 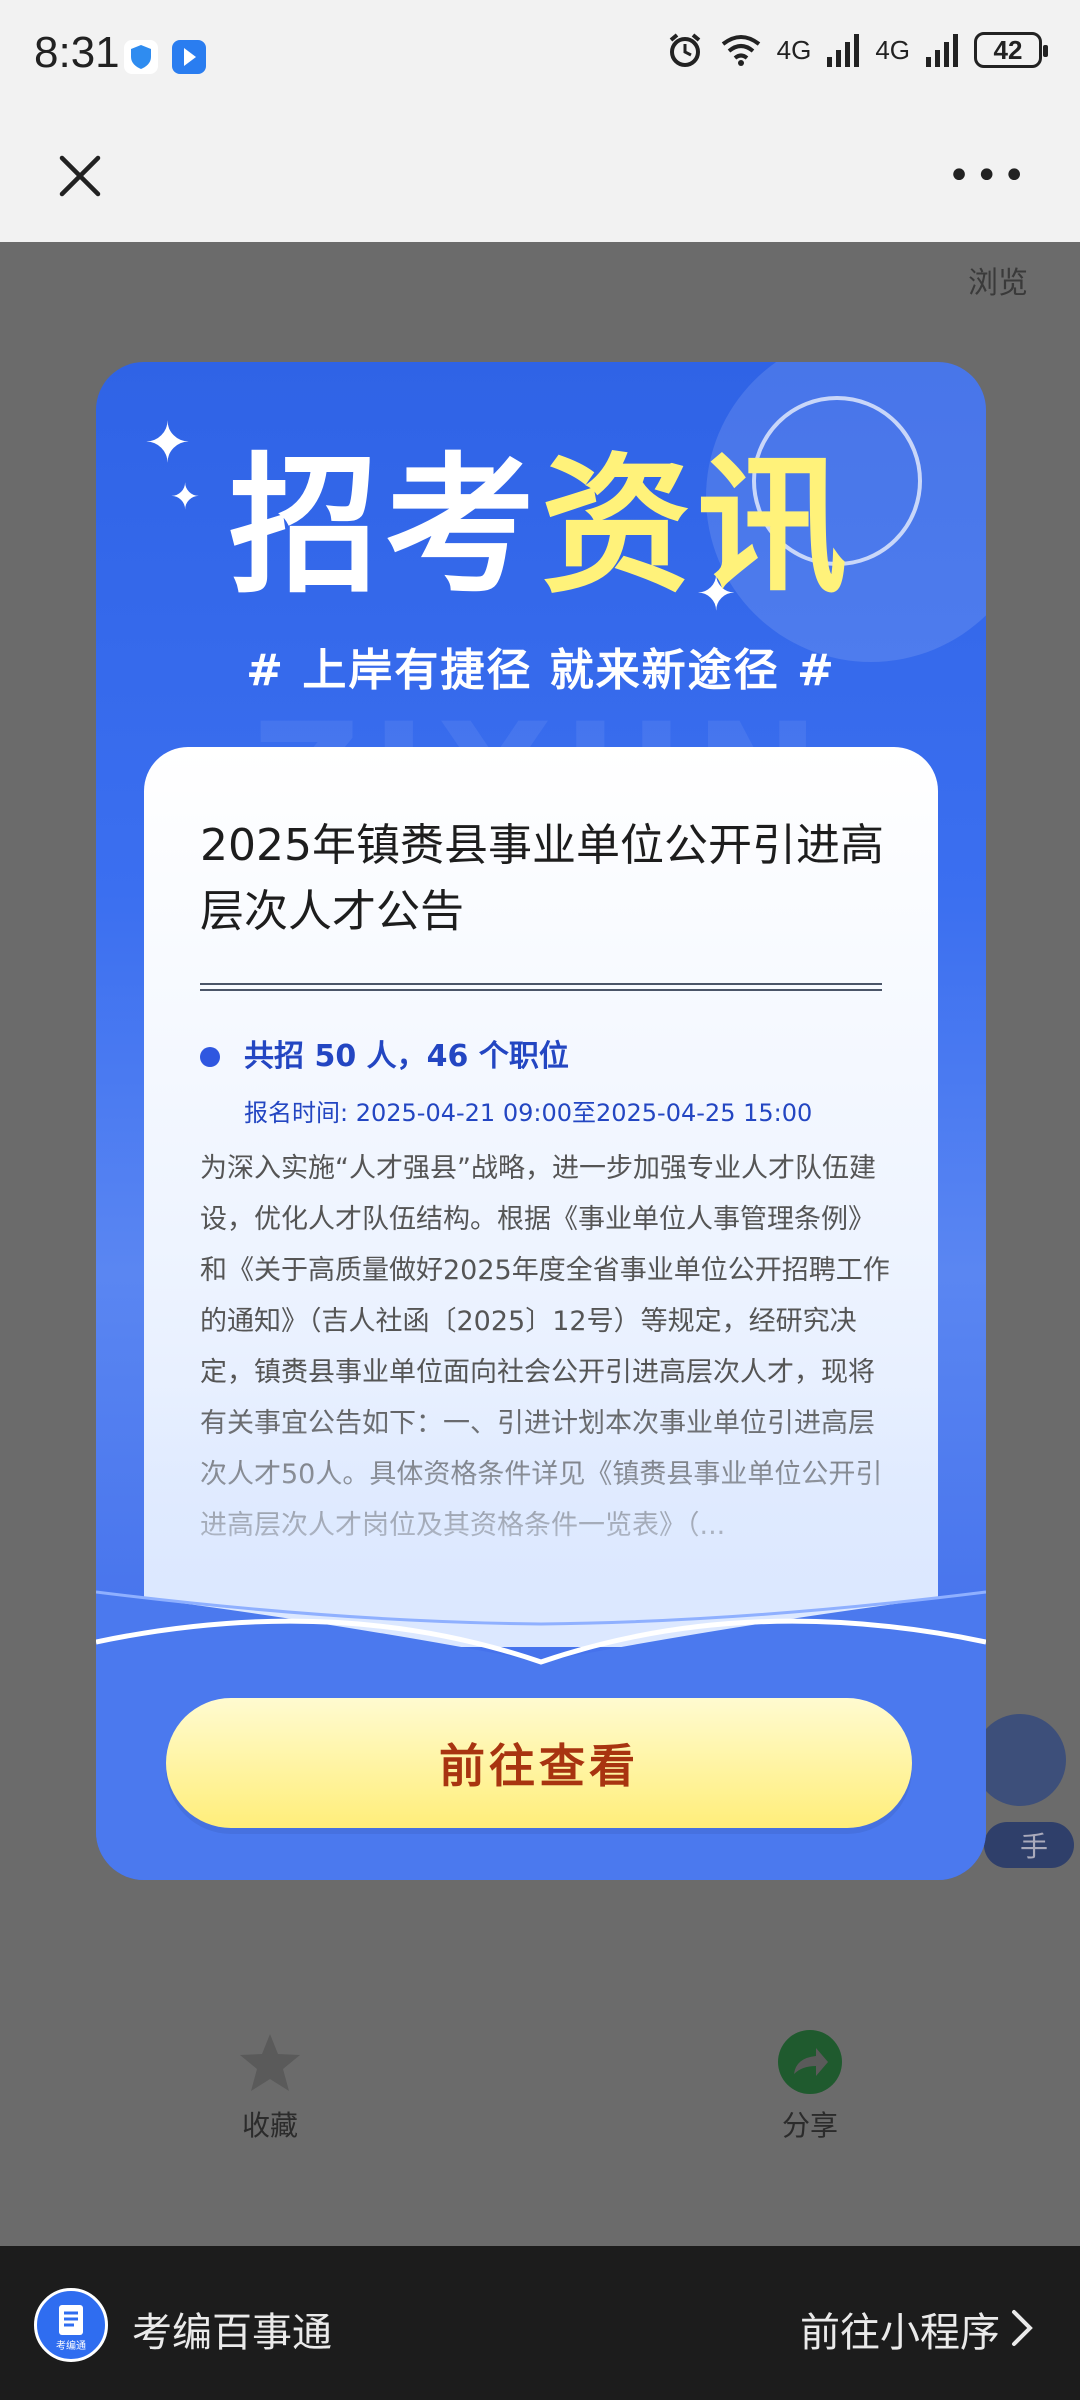 What do you see at coordinates (71, 2325) in the screenshot?
I see `mini-program-logo-icon: 考编通` at bounding box center [71, 2325].